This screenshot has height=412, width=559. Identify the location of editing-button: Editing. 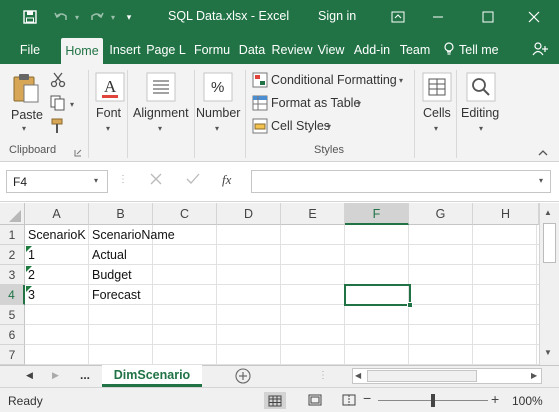
(480, 113).